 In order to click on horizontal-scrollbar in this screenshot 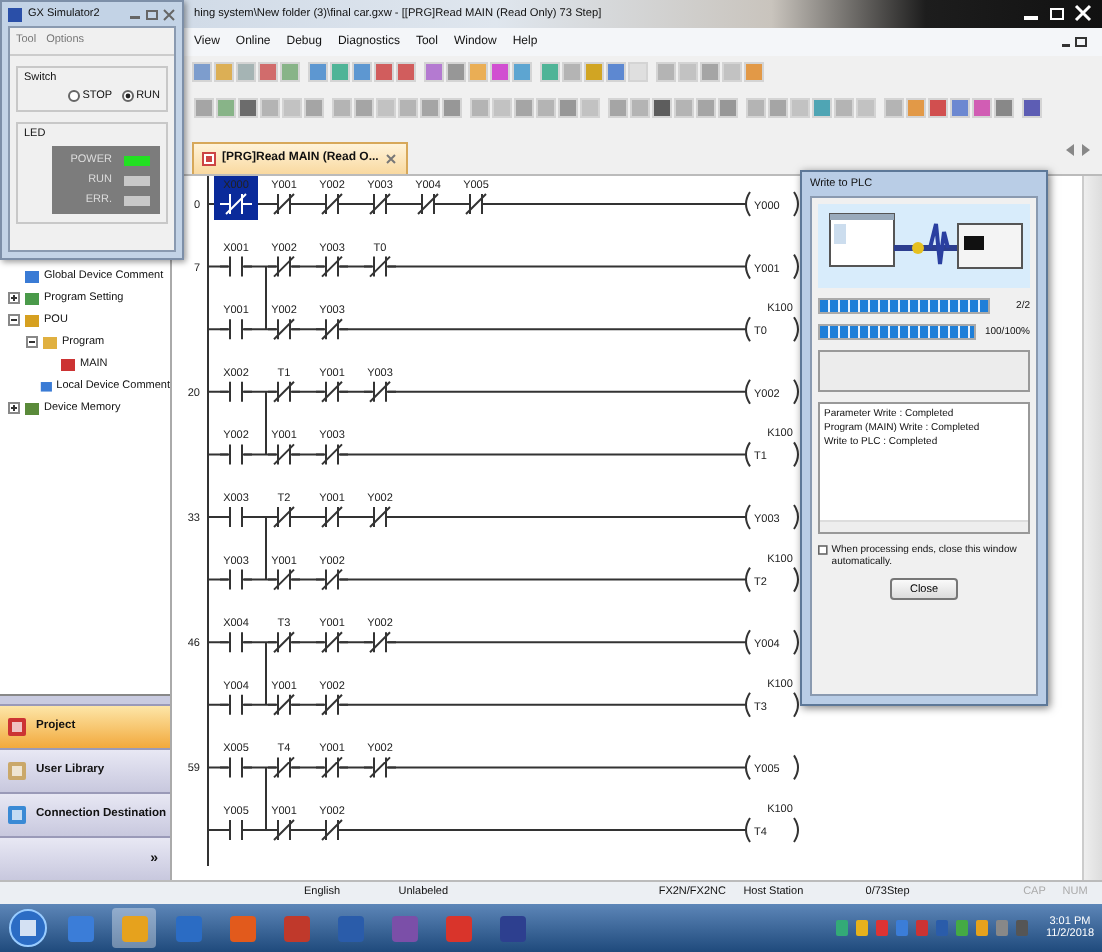, I will do `click(924, 526)`.